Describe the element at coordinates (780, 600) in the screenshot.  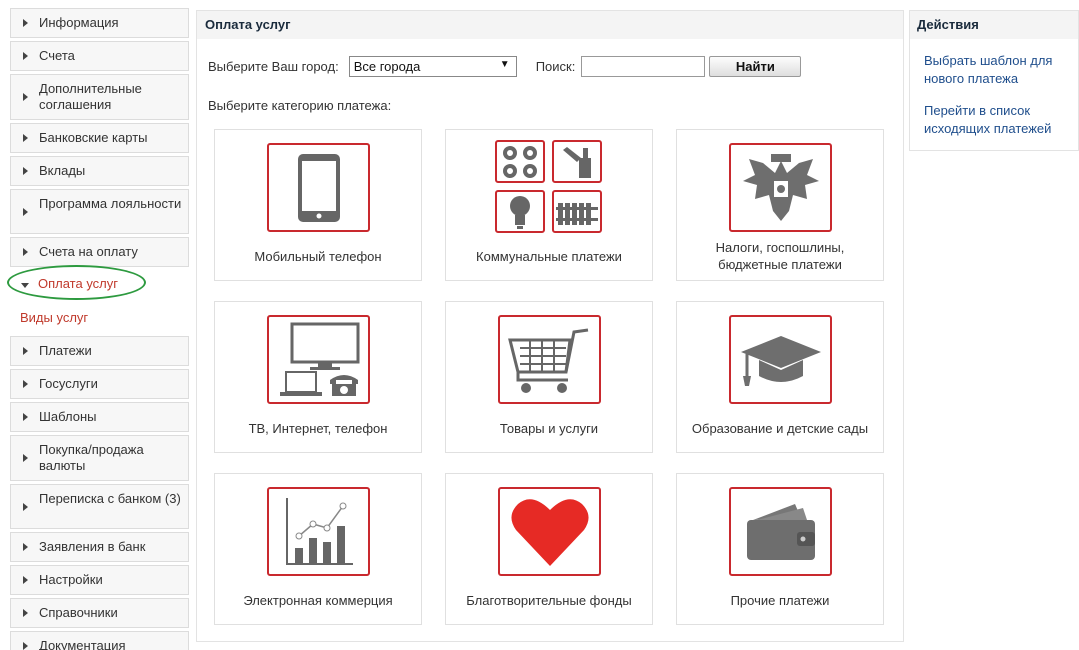
I see `category-label: Прочие платежи` at that location.